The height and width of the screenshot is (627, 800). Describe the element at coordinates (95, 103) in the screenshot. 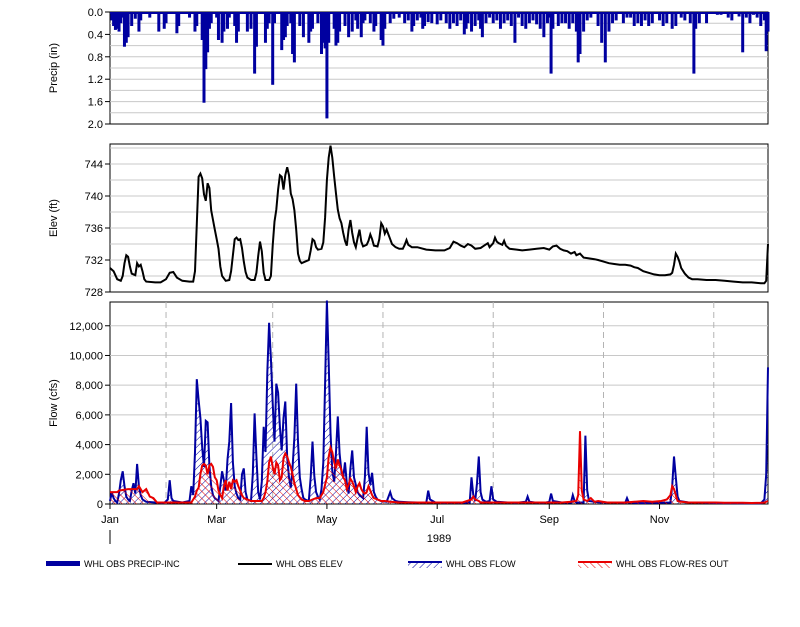

I see `precip-tick-label: 1.6` at that location.